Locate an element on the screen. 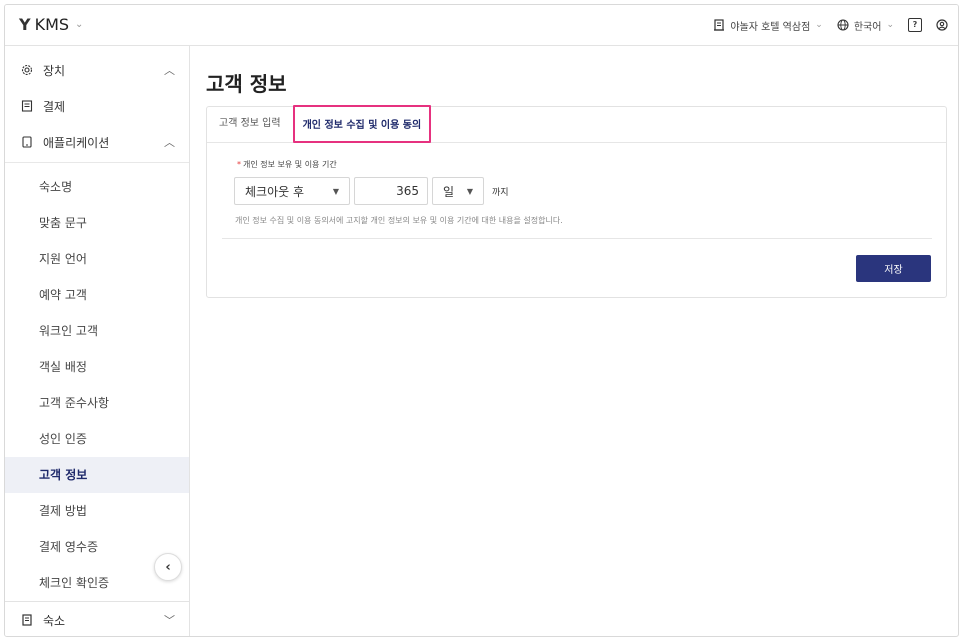 The image size is (963, 641). tab-privacy-consent: 개인 정보 수집 및 이용 동의 is located at coordinates (362, 124).